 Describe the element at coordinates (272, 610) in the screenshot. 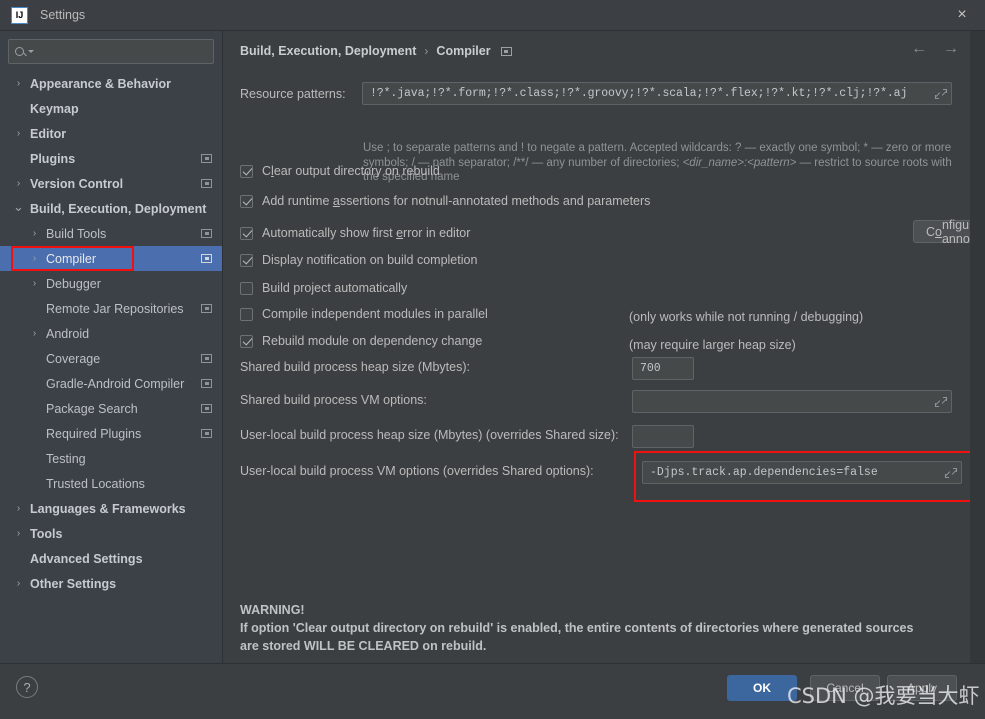

I see `warning-title: WARNING!` at that location.